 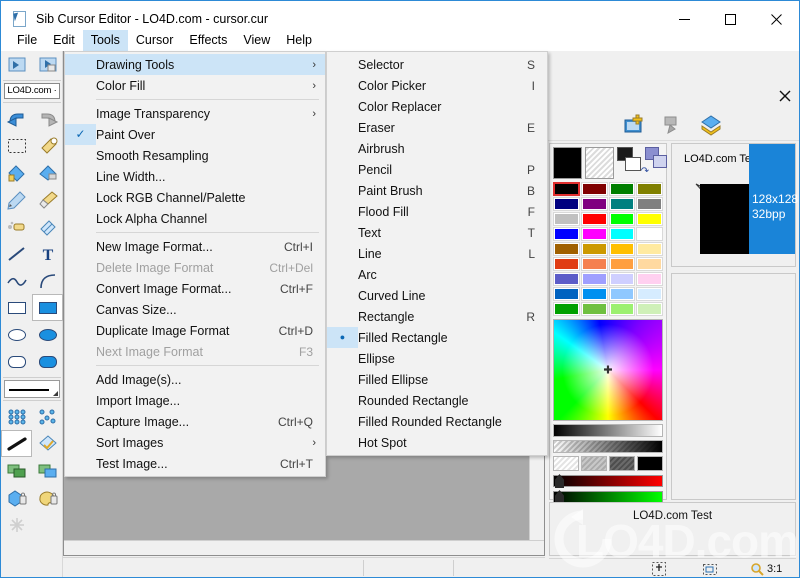 I want to click on menu-item: Flood Fill F, so click(x=437, y=211).